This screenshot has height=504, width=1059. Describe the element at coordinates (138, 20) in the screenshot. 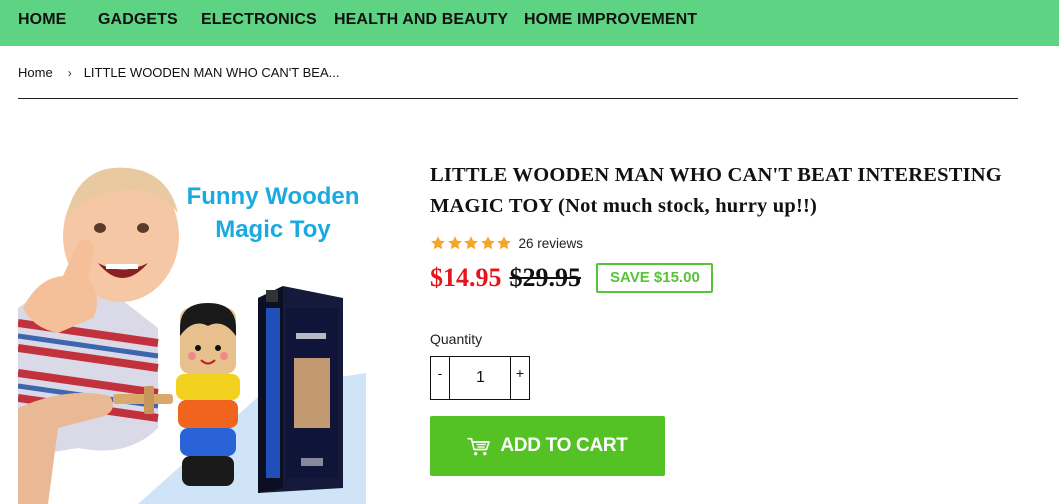

I see `nav-item-gadgets: GADGETS` at that location.